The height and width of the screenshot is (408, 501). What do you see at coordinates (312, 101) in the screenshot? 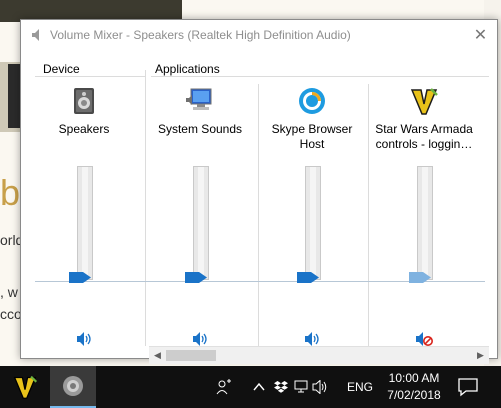
I see `skype-icon` at bounding box center [312, 101].